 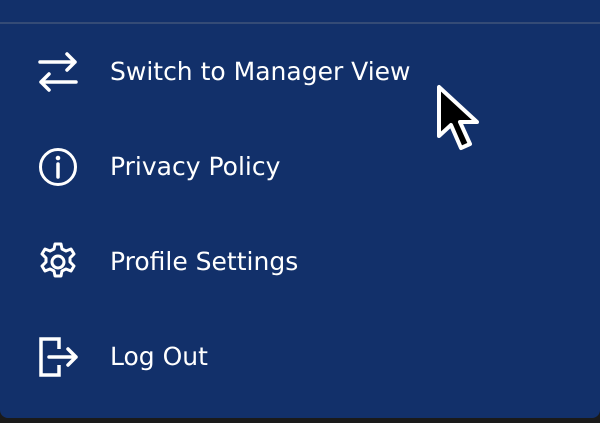 What do you see at coordinates (58, 356) in the screenshot?
I see `logout-icon` at bounding box center [58, 356].